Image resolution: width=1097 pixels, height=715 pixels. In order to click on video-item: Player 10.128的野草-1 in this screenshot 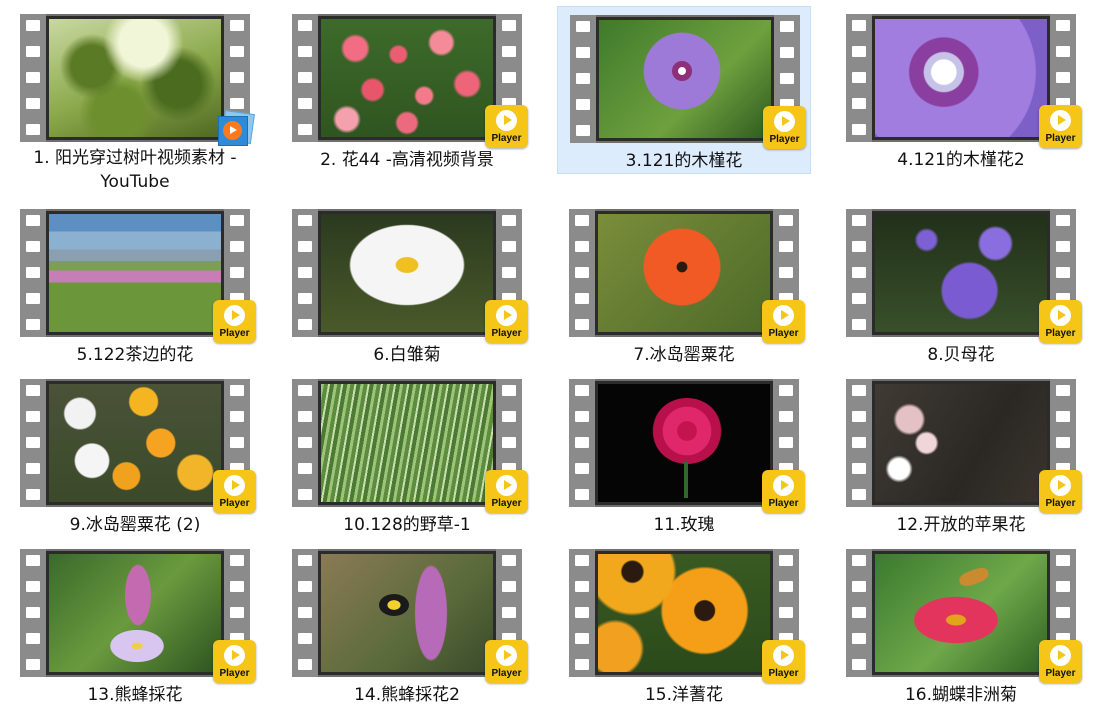, I will do `click(407, 455)`.